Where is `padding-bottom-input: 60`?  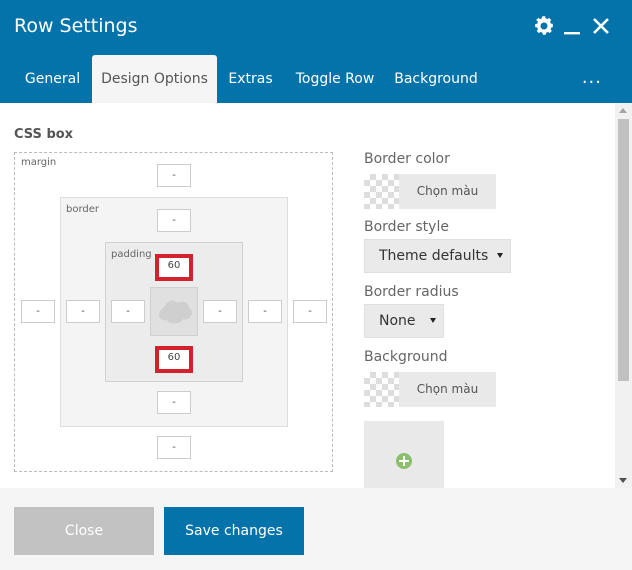 padding-bottom-input: 60 is located at coordinates (174, 359).